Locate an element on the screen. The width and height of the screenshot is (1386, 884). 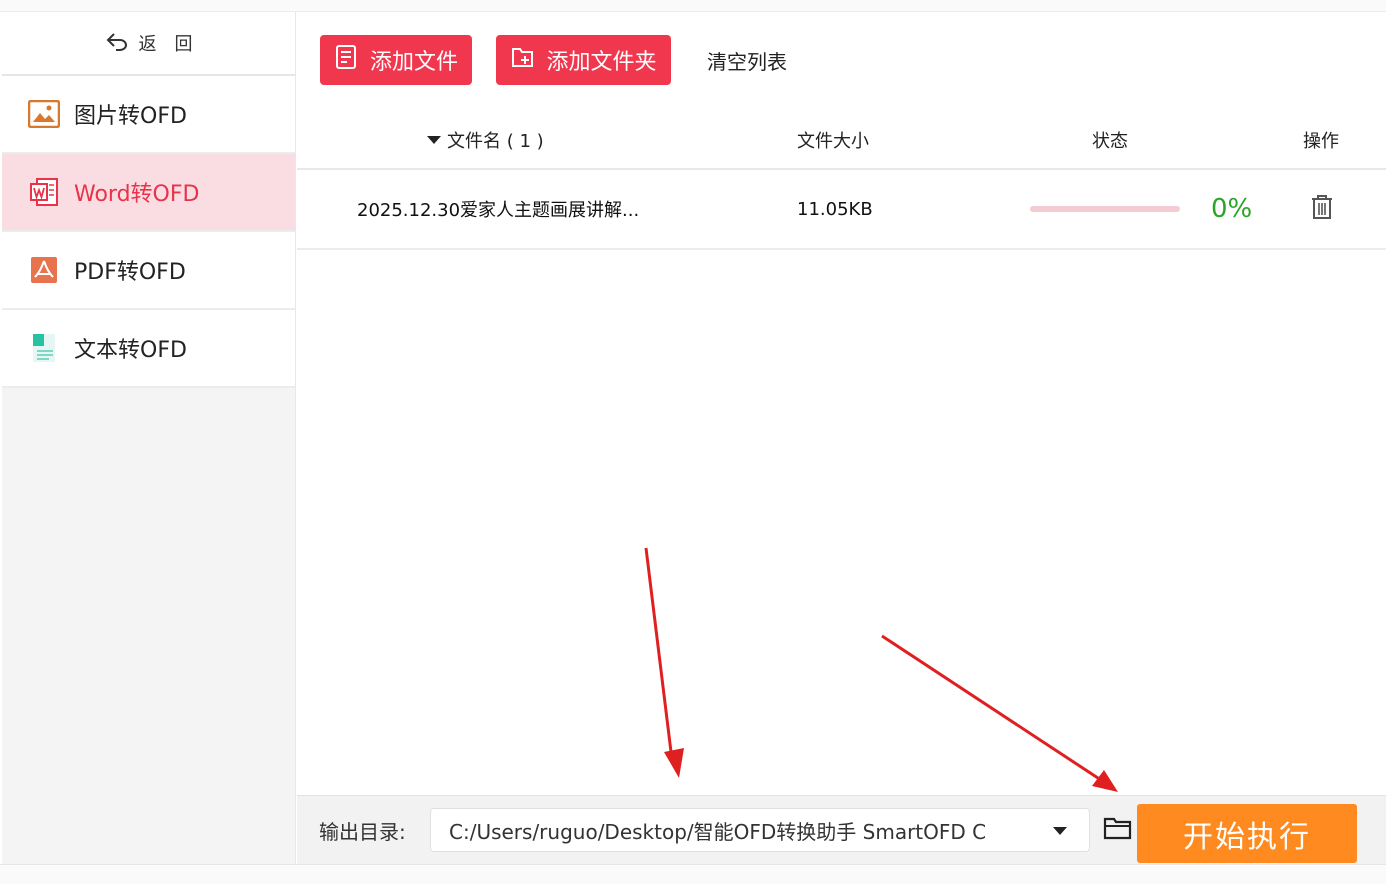
sidebar-item-label: Word转OFD is located at coordinates (137, 194).